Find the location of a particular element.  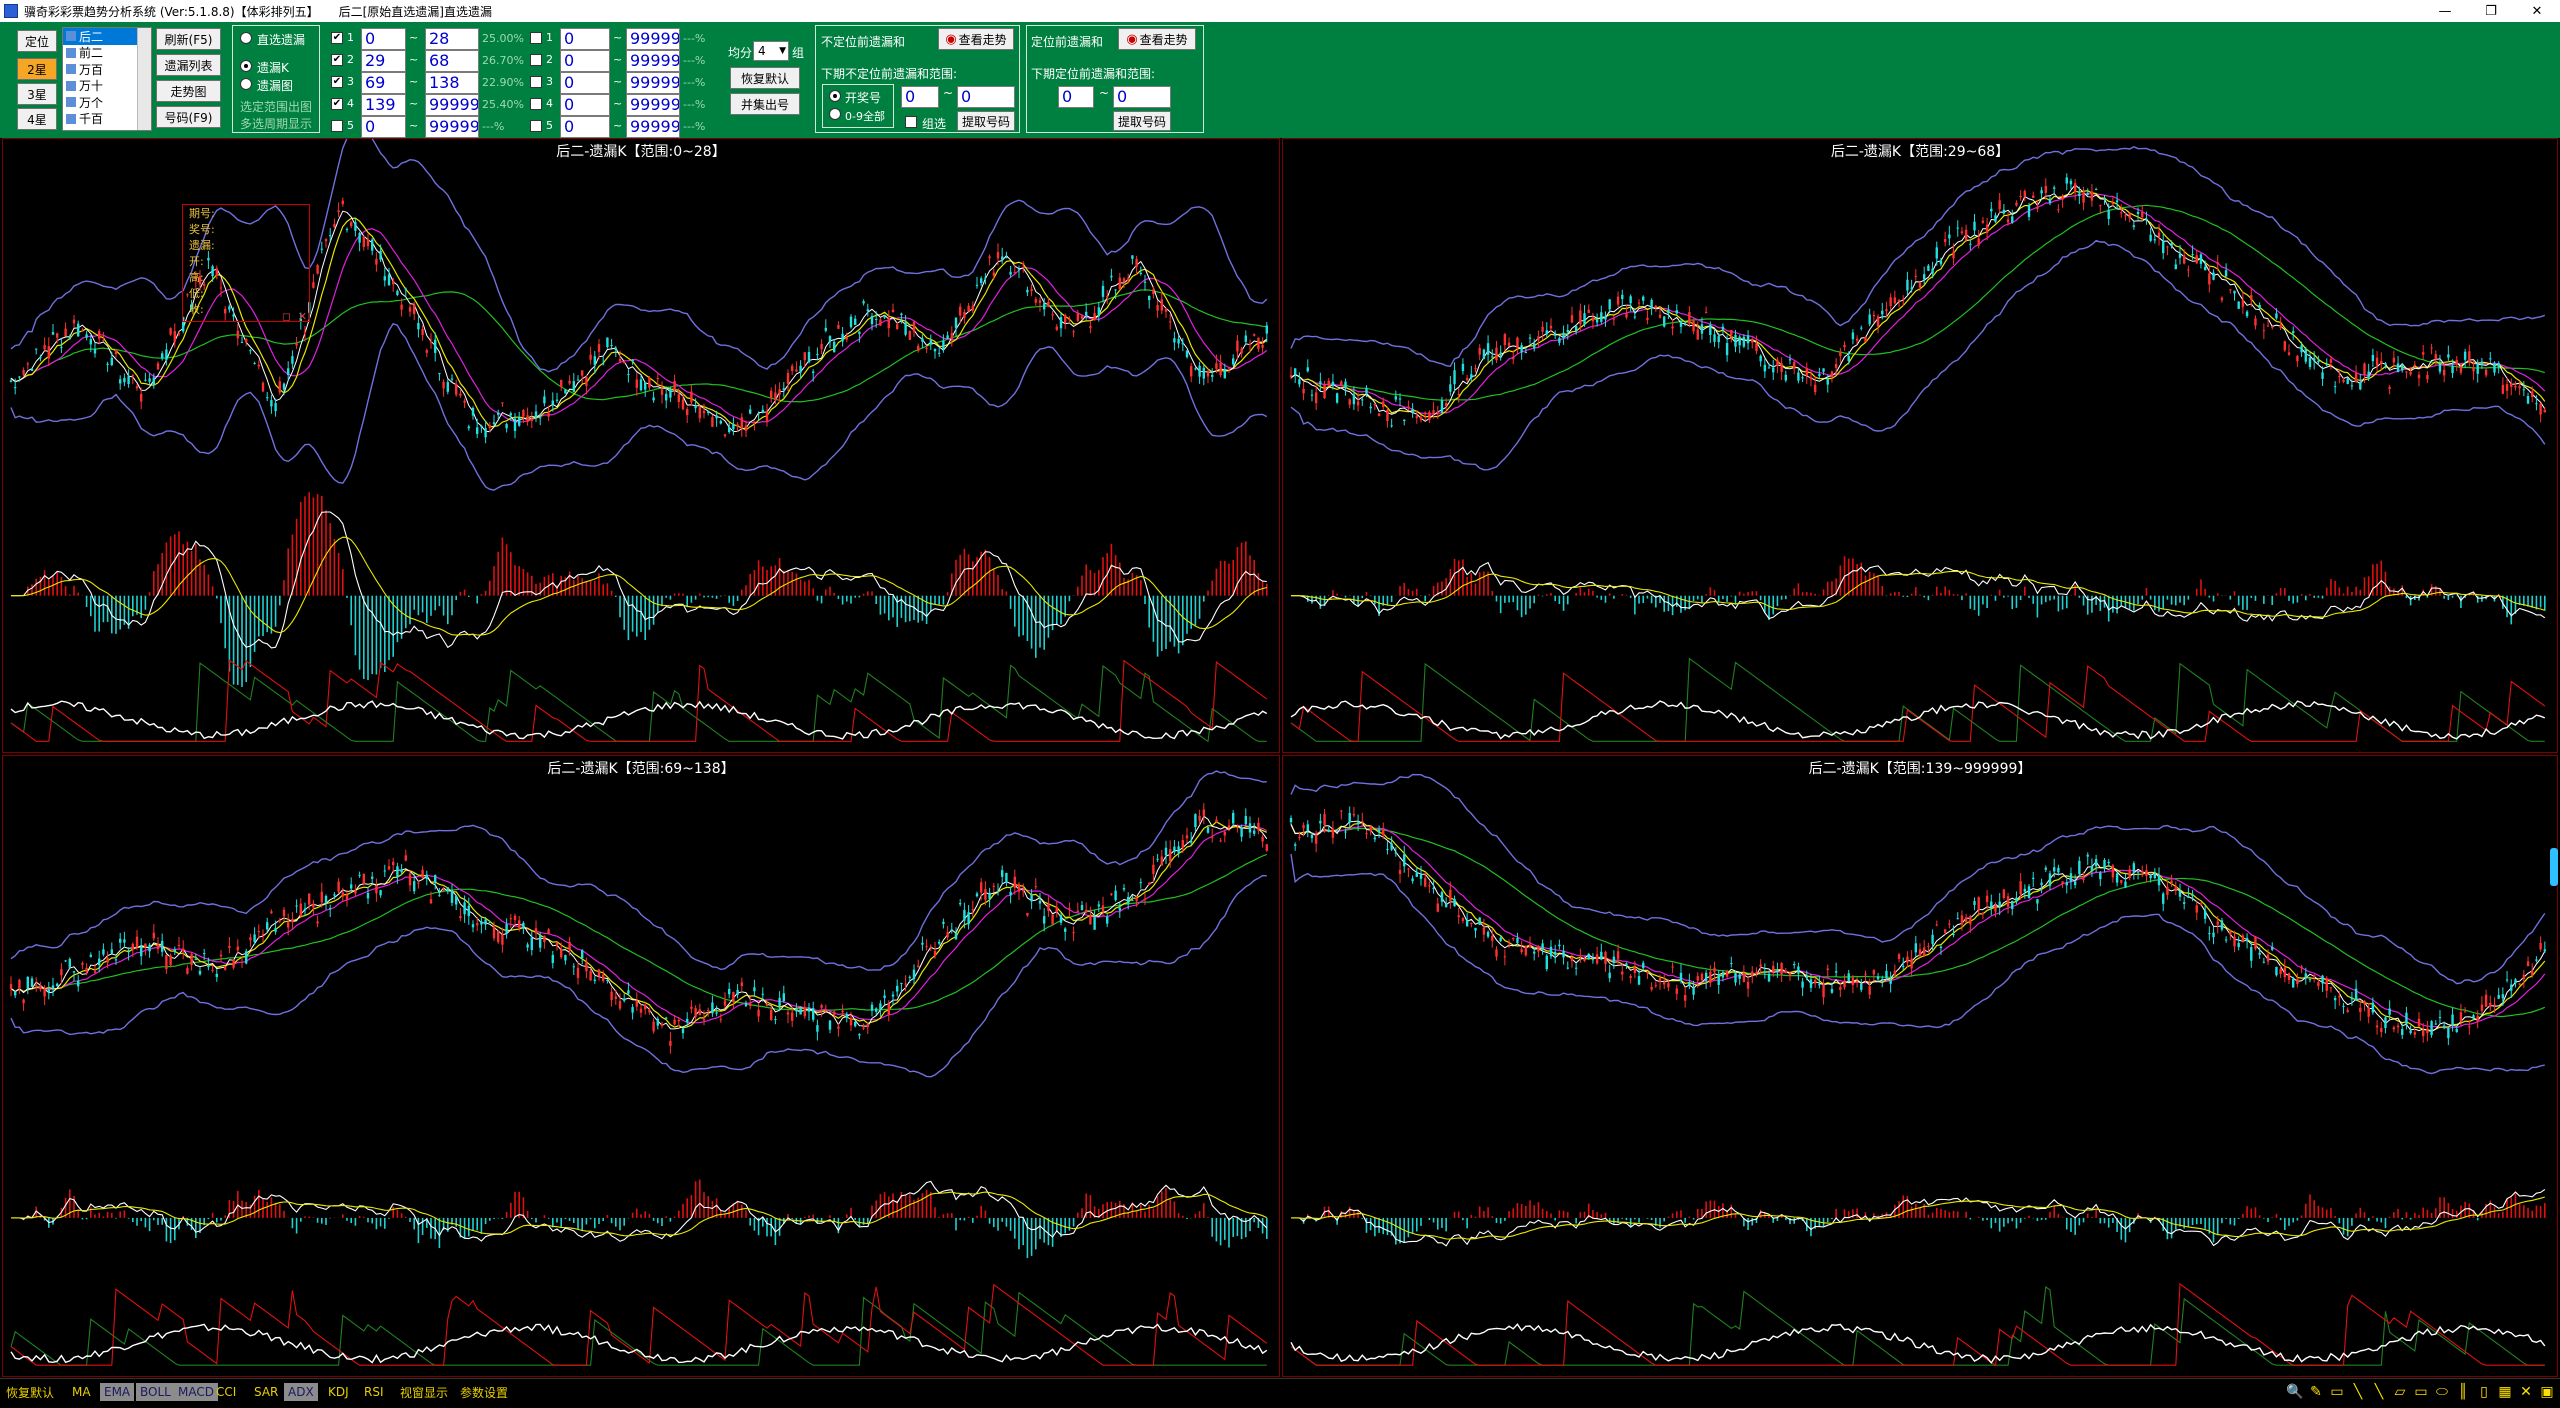

draw-tool-icon: ▣ is located at coordinates (2547, 1392).